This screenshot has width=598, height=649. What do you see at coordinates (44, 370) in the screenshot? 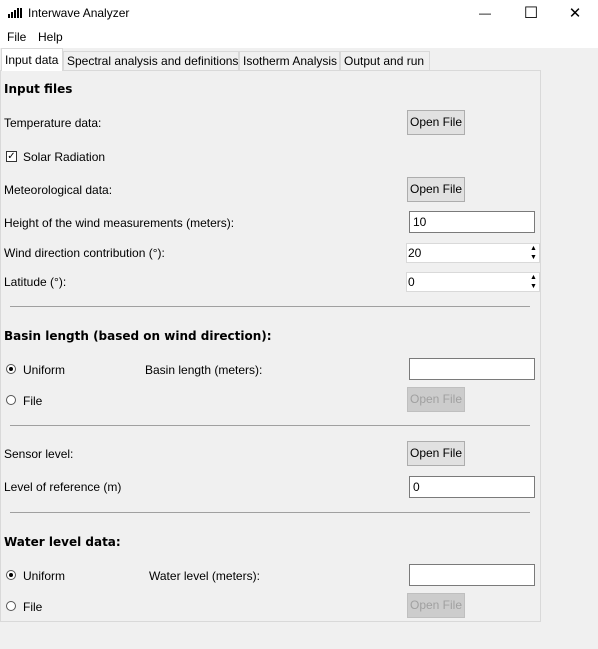
I see `basin-uniform-label: Uniform` at bounding box center [44, 370].